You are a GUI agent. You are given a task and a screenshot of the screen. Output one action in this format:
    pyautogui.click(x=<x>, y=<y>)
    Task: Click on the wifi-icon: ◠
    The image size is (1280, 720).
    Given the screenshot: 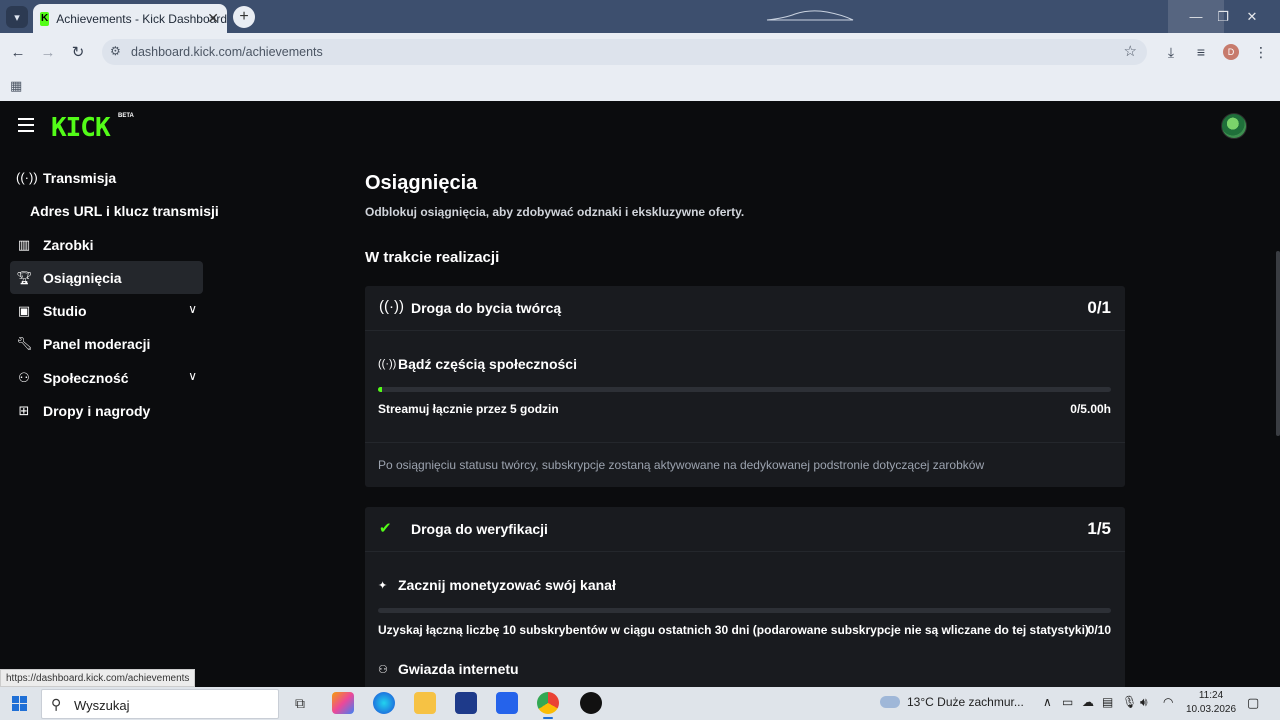 What is the action you would take?
    pyautogui.click(x=1168, y=702)
    